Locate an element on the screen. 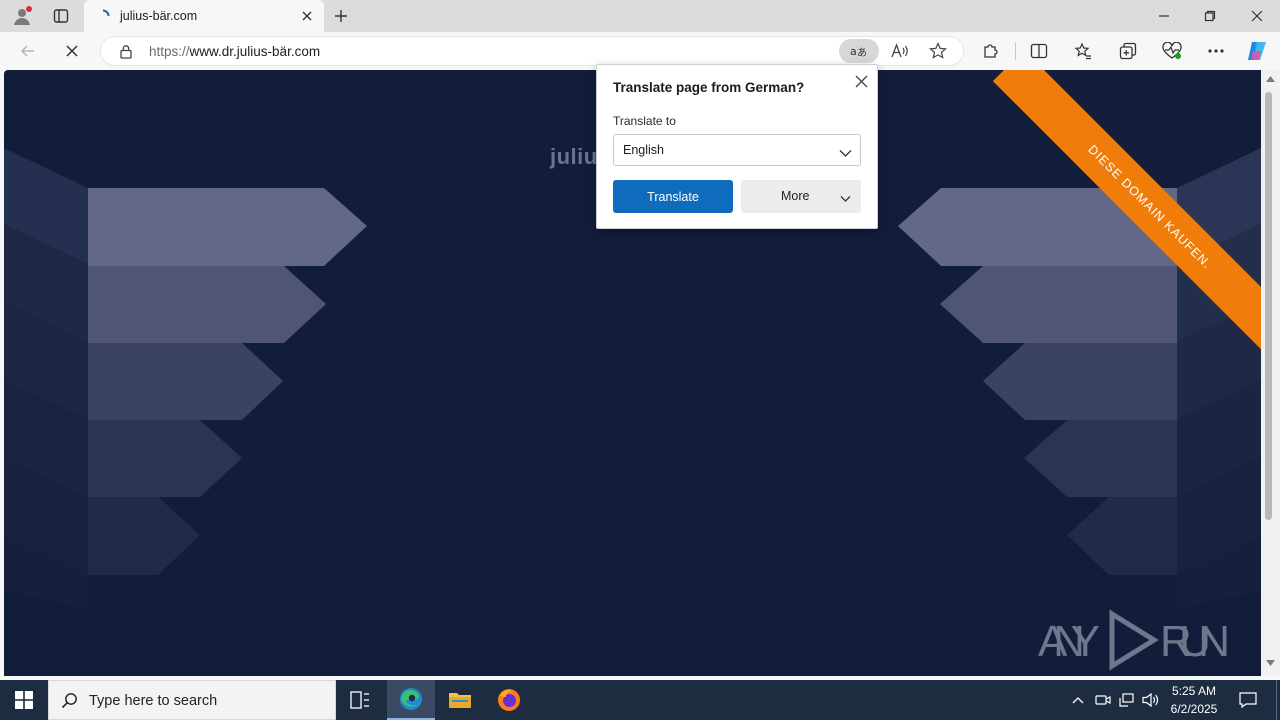  file-explorer-icon is located at coordinates (460, 700).